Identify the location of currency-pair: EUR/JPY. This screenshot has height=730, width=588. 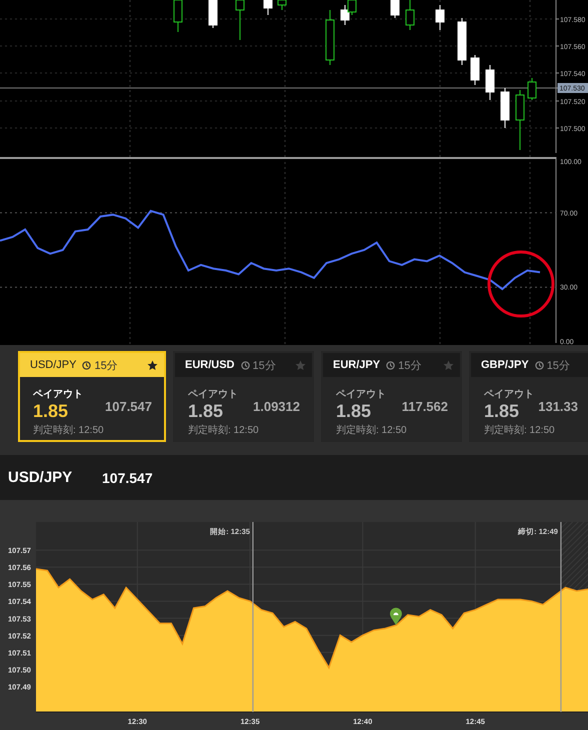
(356, 365).